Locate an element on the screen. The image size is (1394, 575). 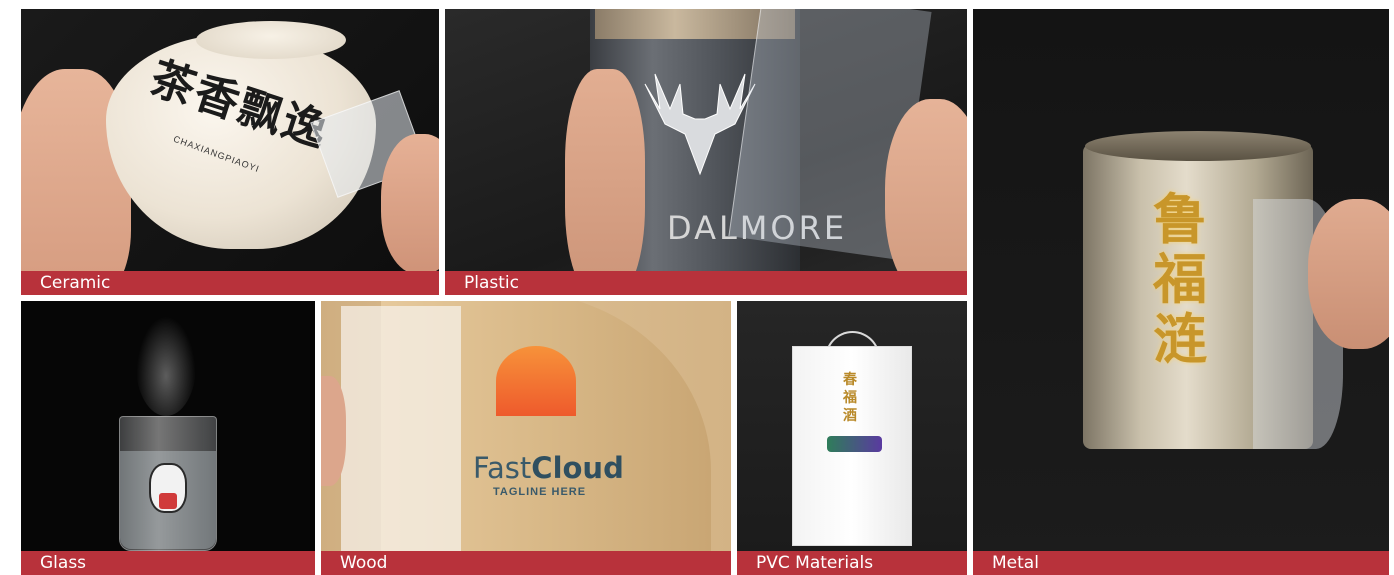
metal-can-brand: 鲁福涟 is located at coordinates (1180, 279).